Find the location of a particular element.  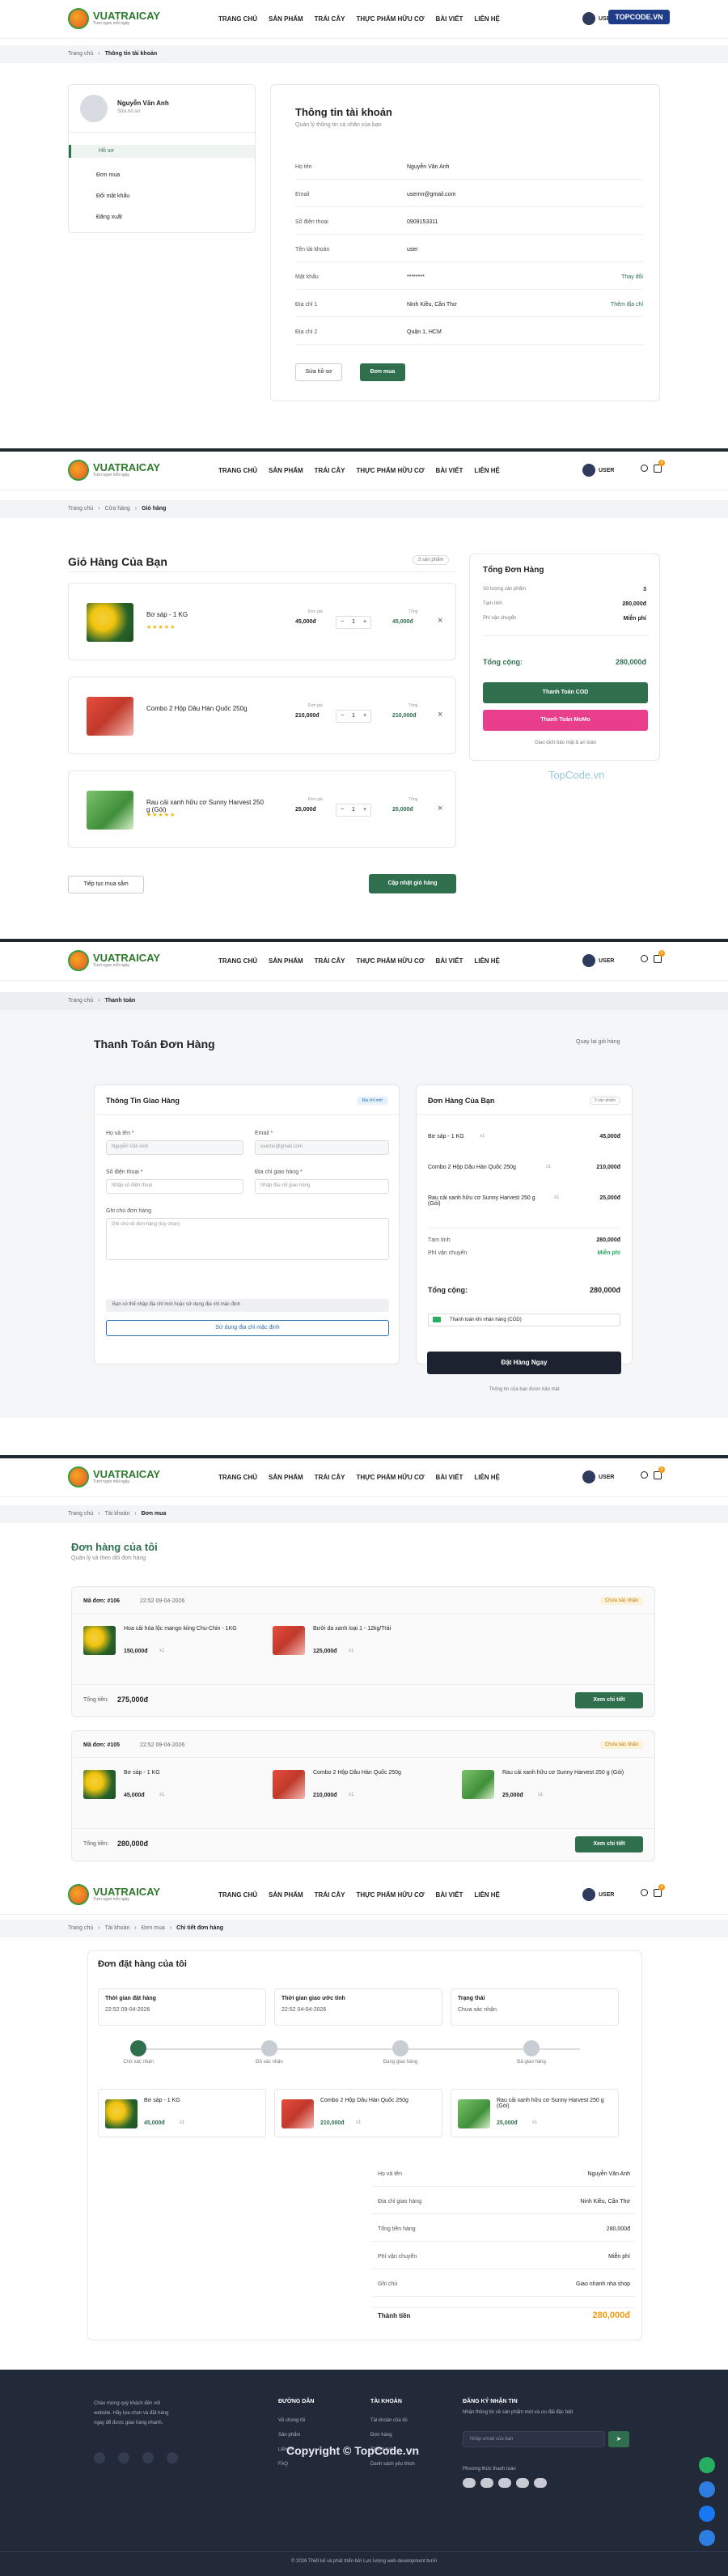

new-address-badge: Địa chỉ mới is located at coordinates (372, 1101).